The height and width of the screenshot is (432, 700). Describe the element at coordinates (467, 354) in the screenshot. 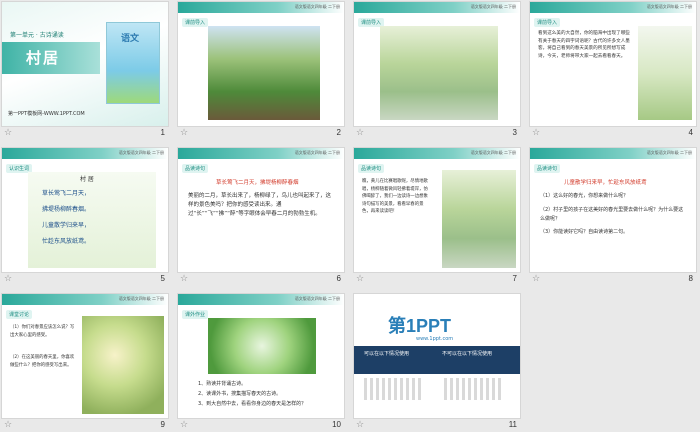

I see `forbidden-usage-heading: 不可以在以下情况使用` at that location.